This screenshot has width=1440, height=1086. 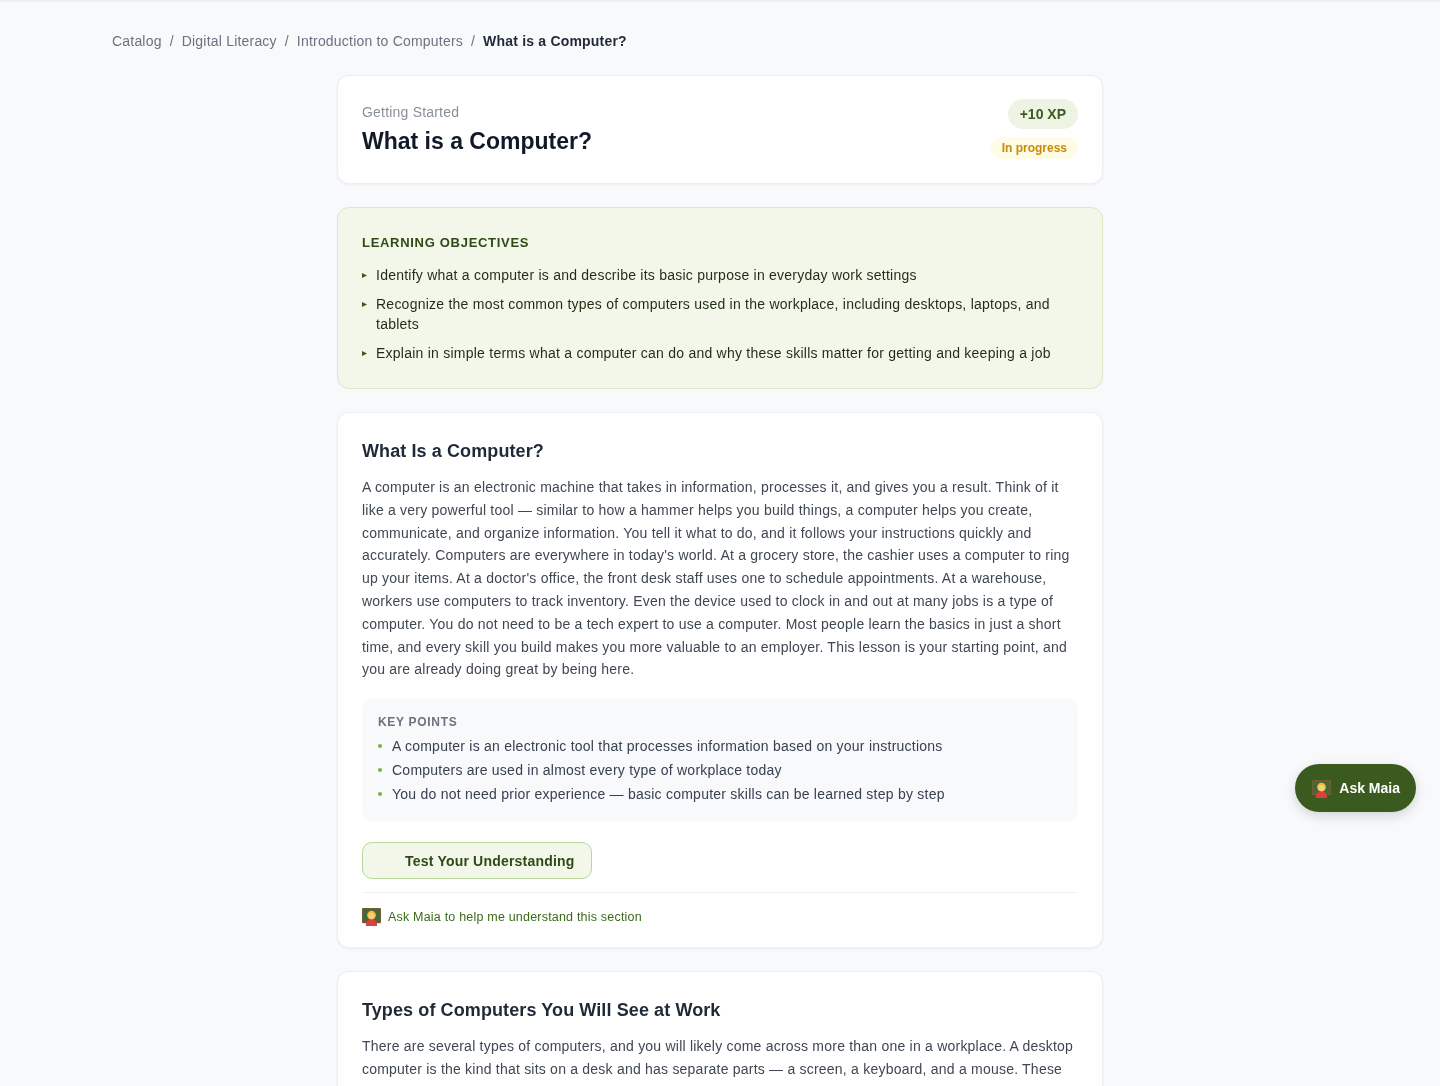 What do you see at coordinates (379, 41) in the screenshot?
I see `breadcrumb-link: Introduction to Computers` at bounding box center [379, 41].